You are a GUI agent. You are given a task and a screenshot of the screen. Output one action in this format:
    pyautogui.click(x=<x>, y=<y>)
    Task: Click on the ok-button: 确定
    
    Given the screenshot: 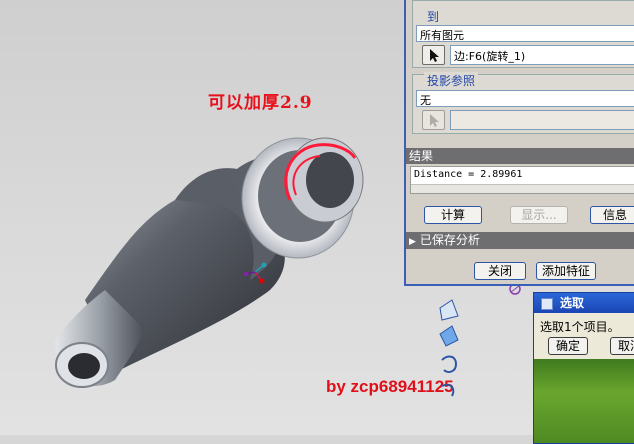 What is the action you would take?
    pyautogui.click(x=568, y=346)
    